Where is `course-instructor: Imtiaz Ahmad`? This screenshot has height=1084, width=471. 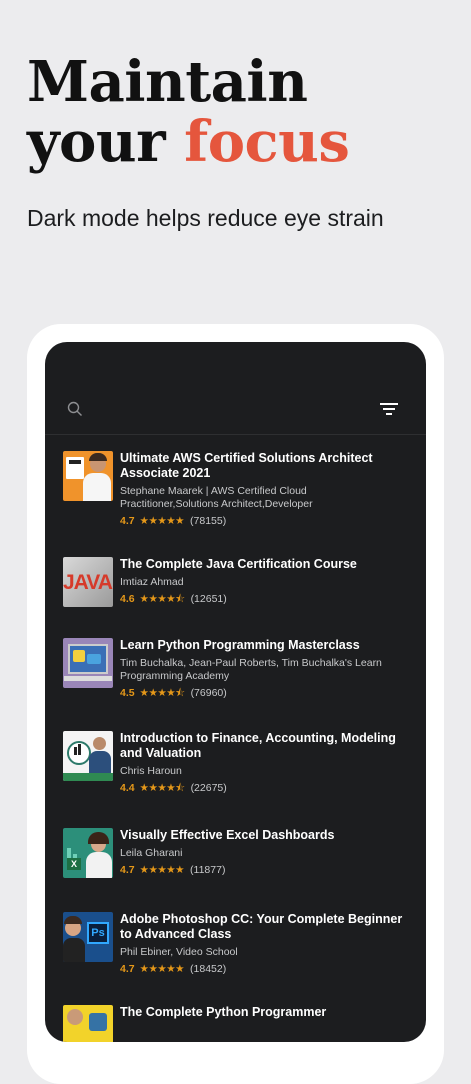 course-instructor: Imtiaz Ahmad is located at coordinates (152, 582).